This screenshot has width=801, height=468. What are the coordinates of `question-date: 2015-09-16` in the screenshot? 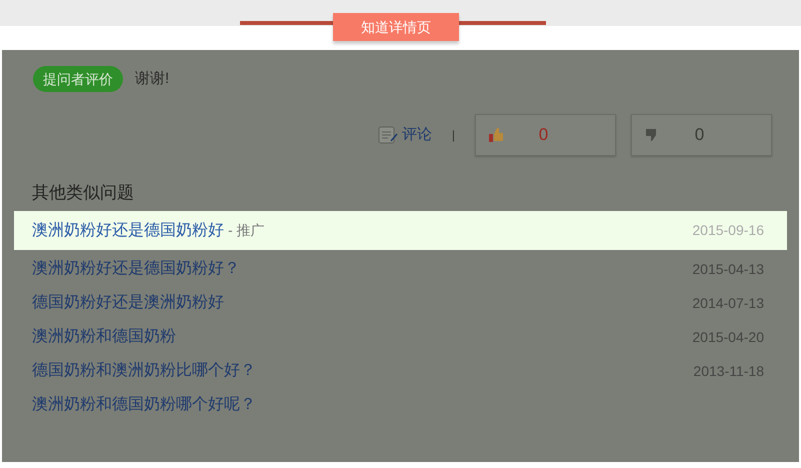 It's located at (728, 230).